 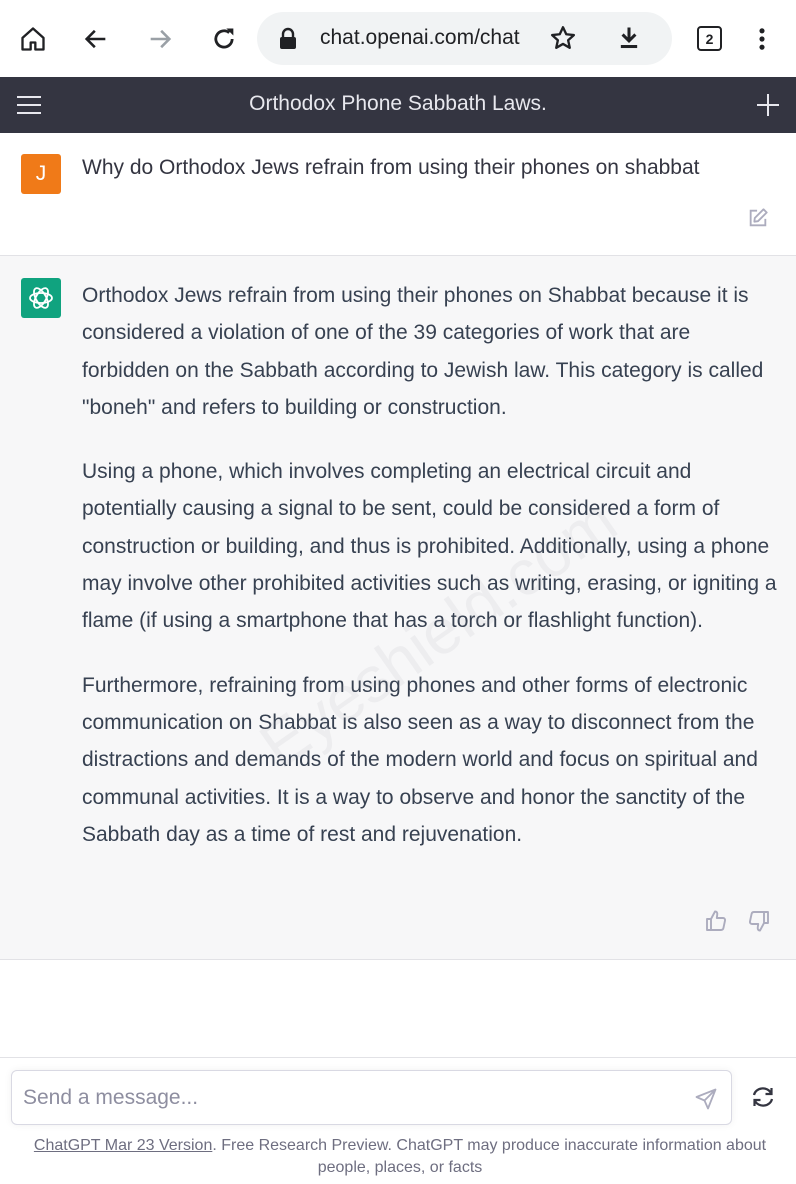 I want to click on thumbs-down-icon, so click(x=759, y=923).